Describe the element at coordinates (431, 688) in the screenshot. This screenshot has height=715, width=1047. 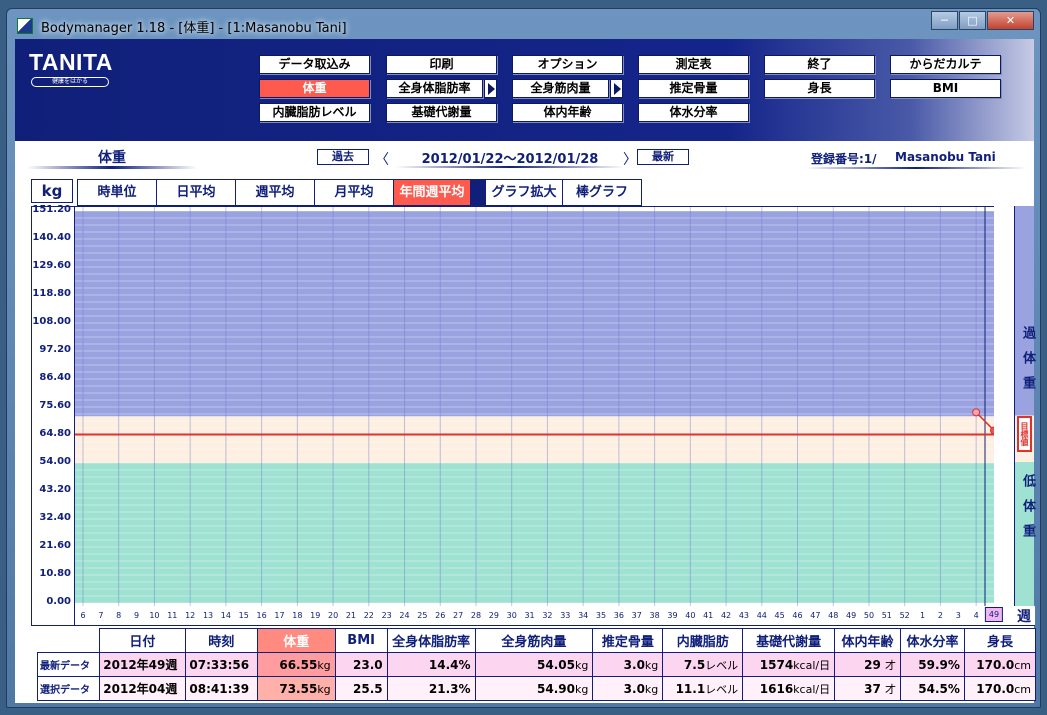
I see `cell-body-fat: 21.3%` at that location.